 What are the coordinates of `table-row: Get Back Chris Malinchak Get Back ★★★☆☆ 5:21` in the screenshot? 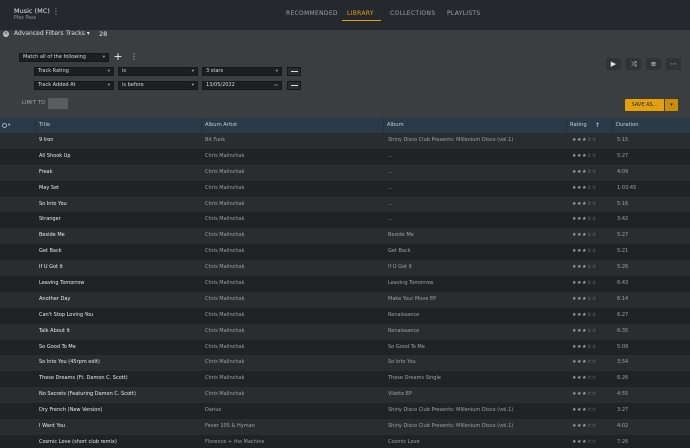 It's located at (345, 252).